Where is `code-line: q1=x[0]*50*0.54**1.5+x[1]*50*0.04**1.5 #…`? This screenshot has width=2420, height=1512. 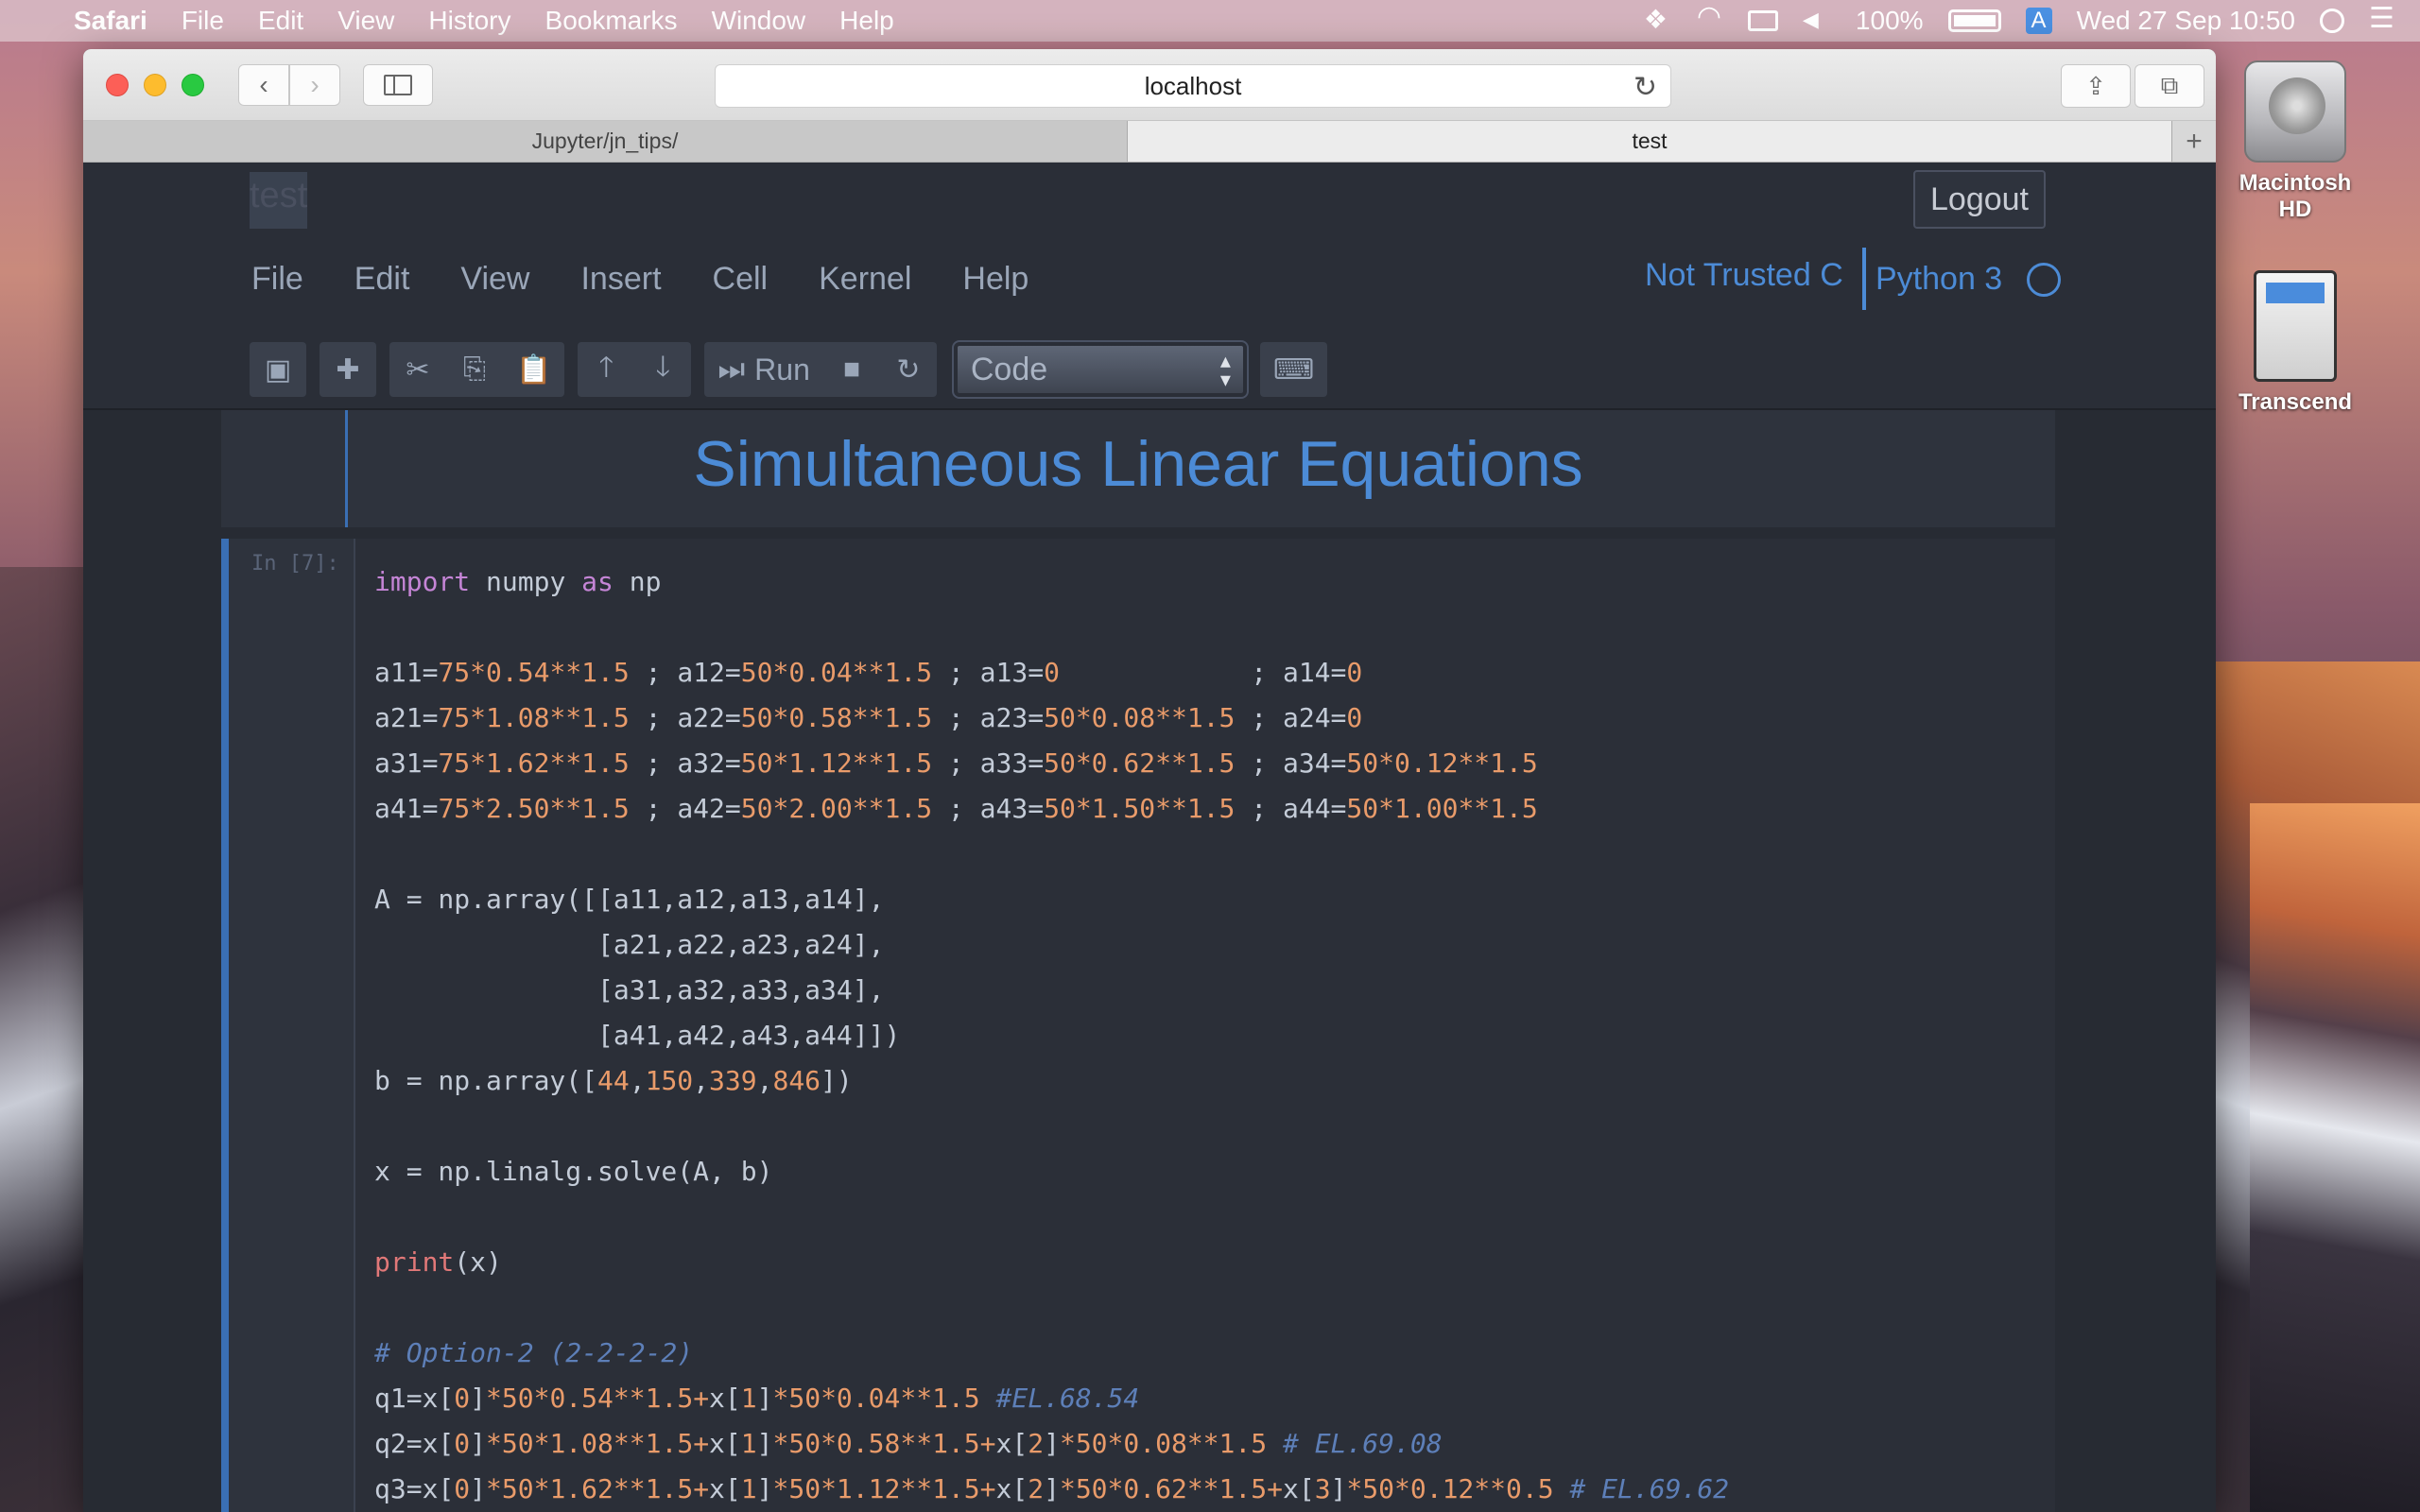
code-line: q1=x[0]*50*0.54**1.5+x[1]*50*0.04**1.5 #… is located at coordinates (757, 1398).